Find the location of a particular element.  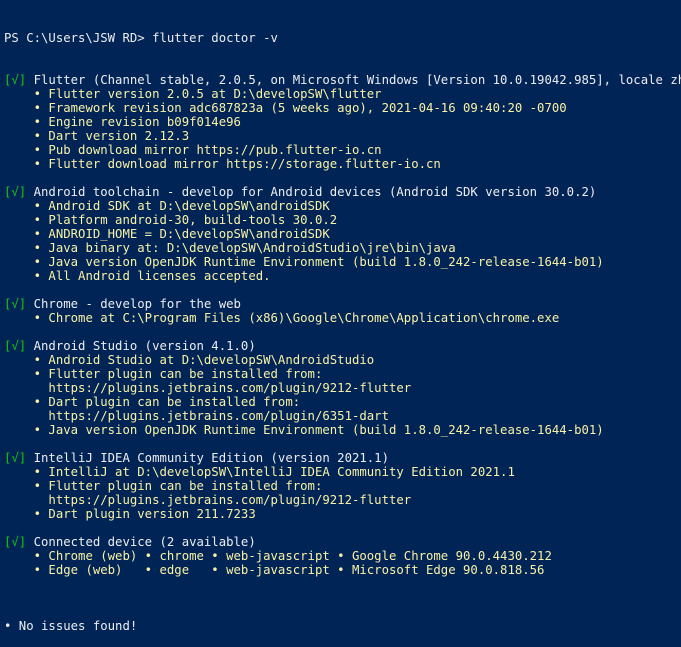

section-title: Android Studio (version 4.1.0) is located at coordinates (144, 346).